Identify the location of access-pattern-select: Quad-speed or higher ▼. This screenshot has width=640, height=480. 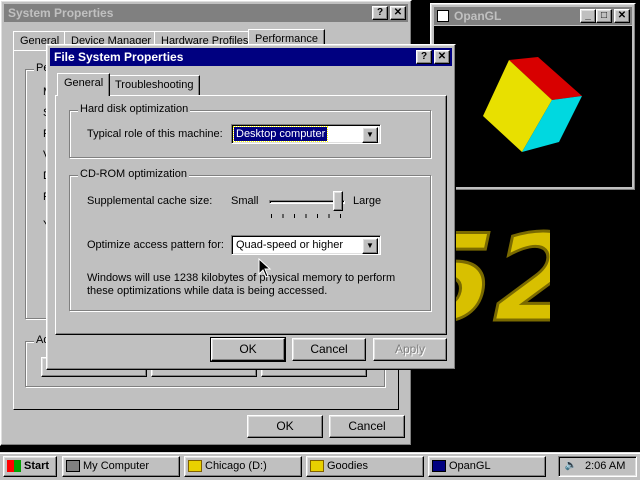
(306, 245).